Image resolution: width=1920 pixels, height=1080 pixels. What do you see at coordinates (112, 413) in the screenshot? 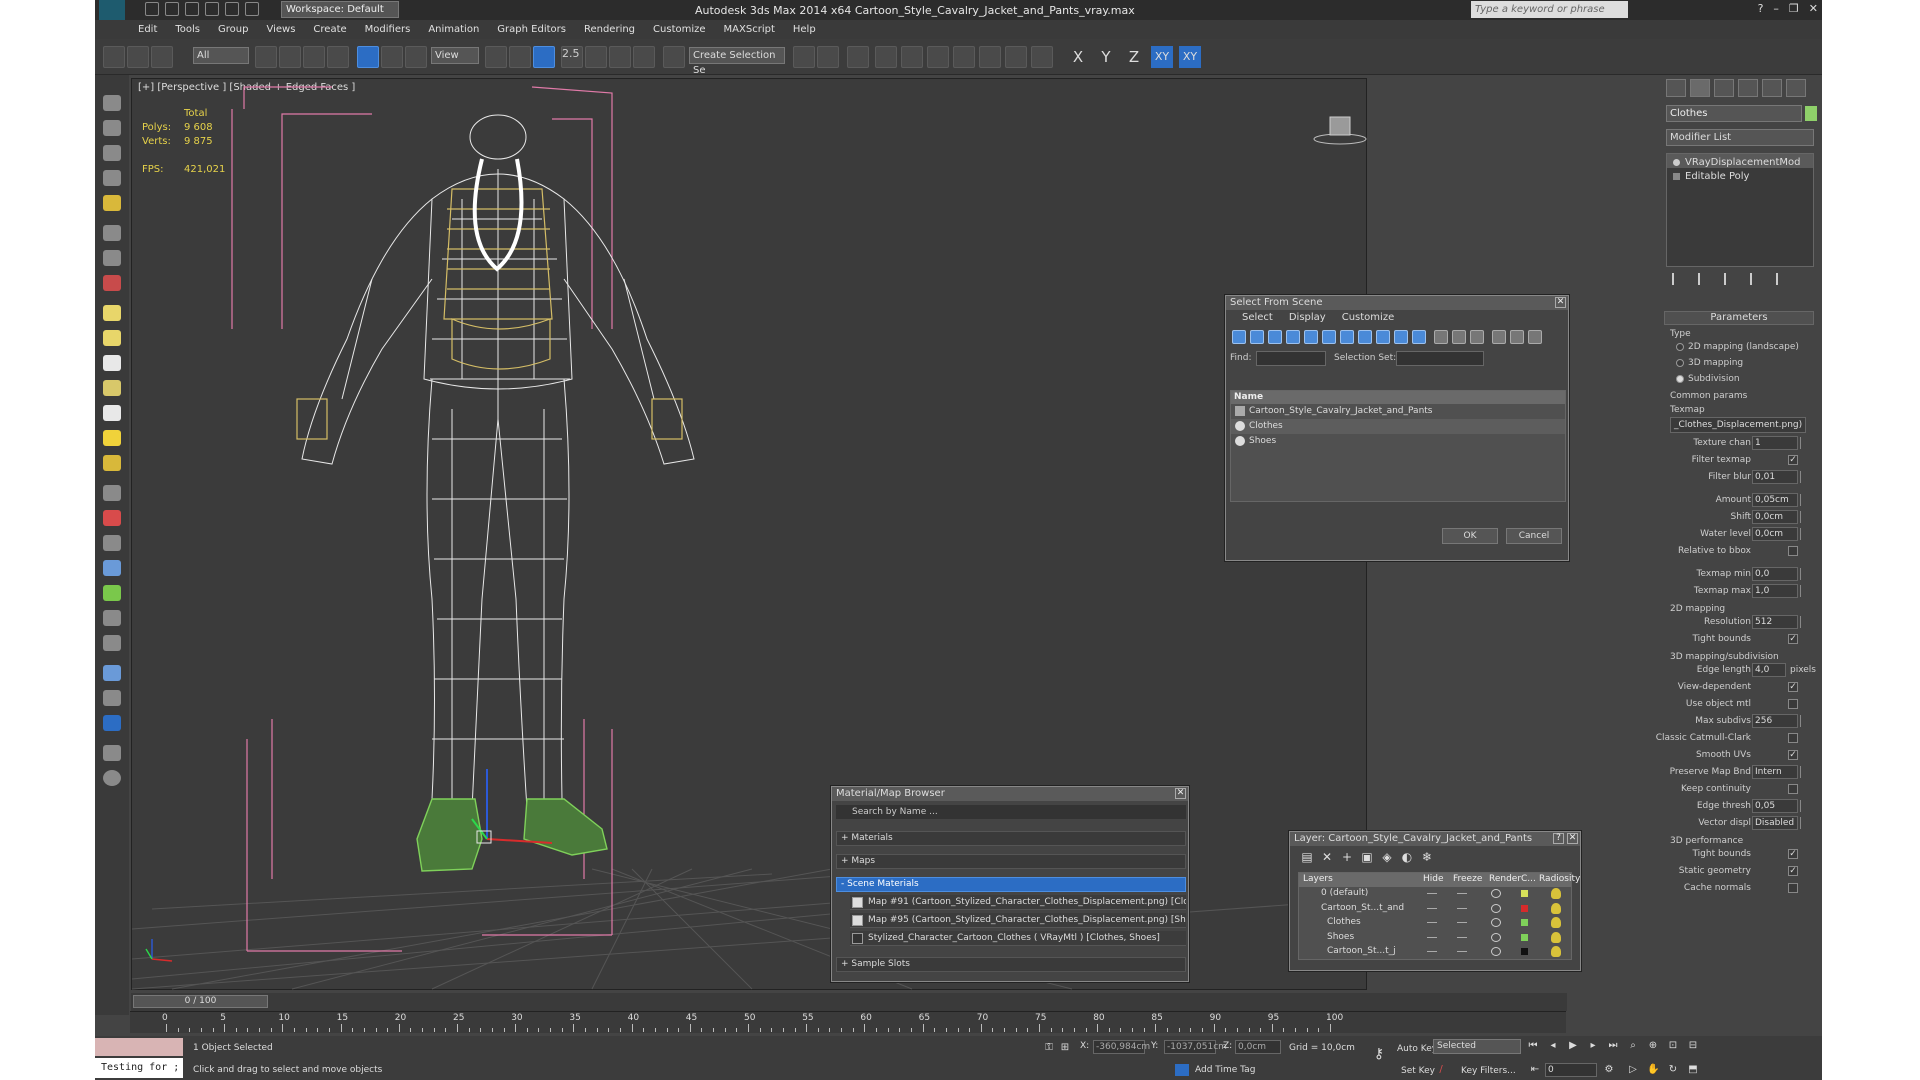
I see `cone-icon` at bounding box center [112, 413].